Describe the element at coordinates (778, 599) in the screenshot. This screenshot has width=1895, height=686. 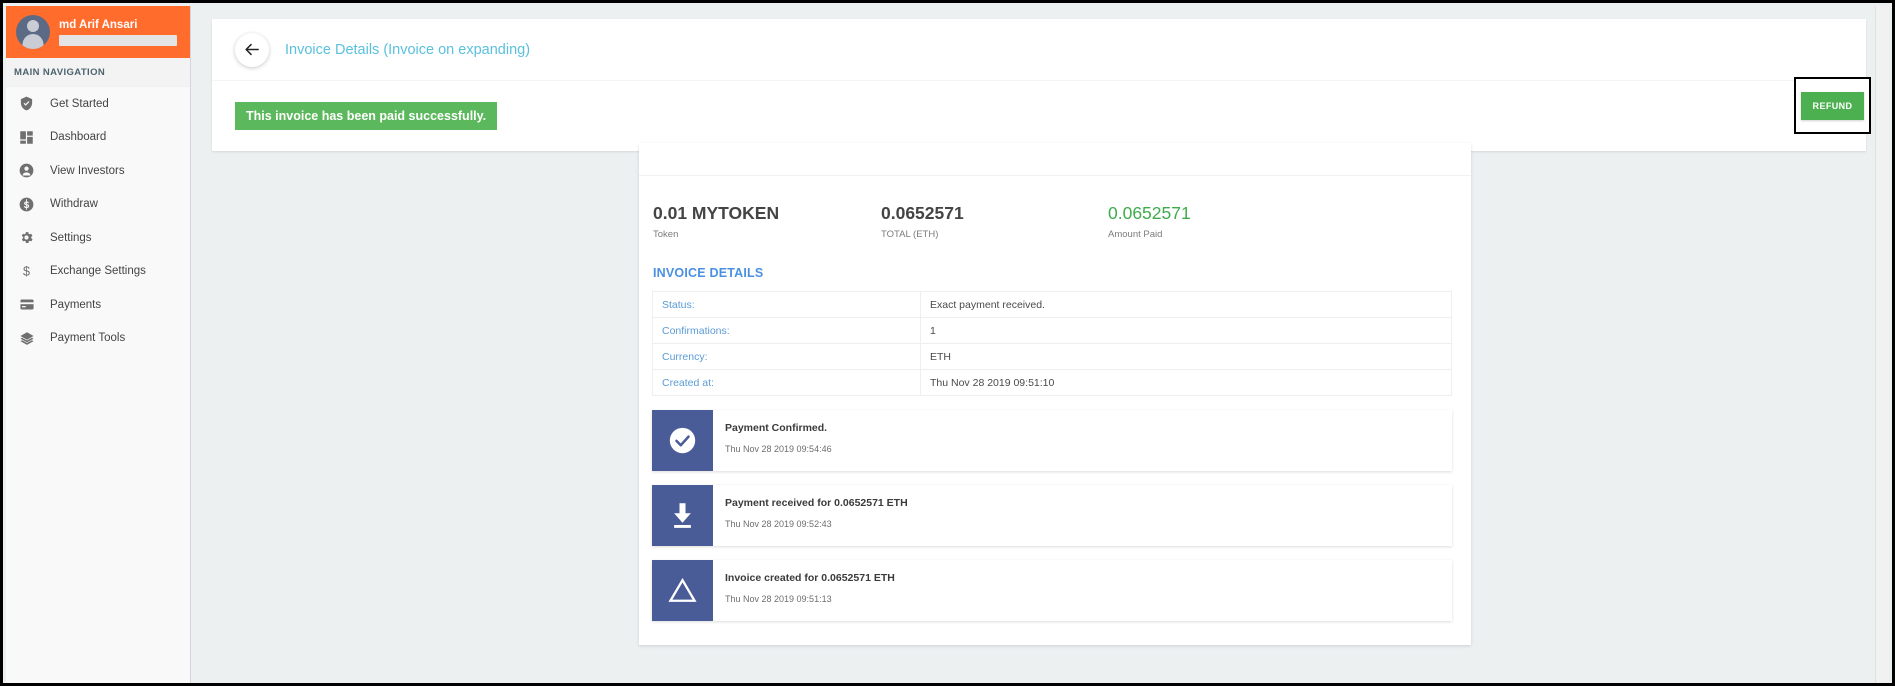
I see `event-time: Thu Nov 28 2019 09:51:13` at that location.